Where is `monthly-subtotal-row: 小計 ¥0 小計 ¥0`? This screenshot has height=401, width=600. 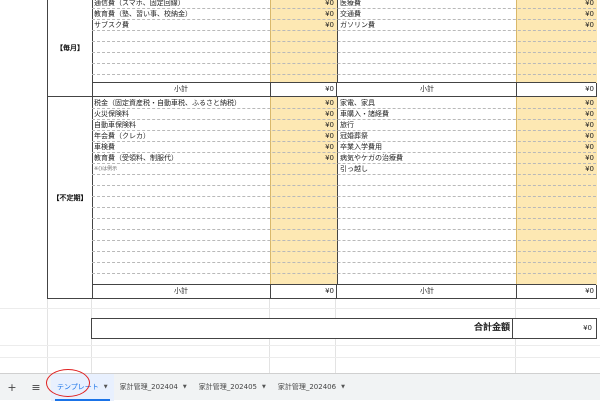 monthly-subtotal-row: 小計 ¥0 小計 ¥0 is located at coordinates (344, 89).